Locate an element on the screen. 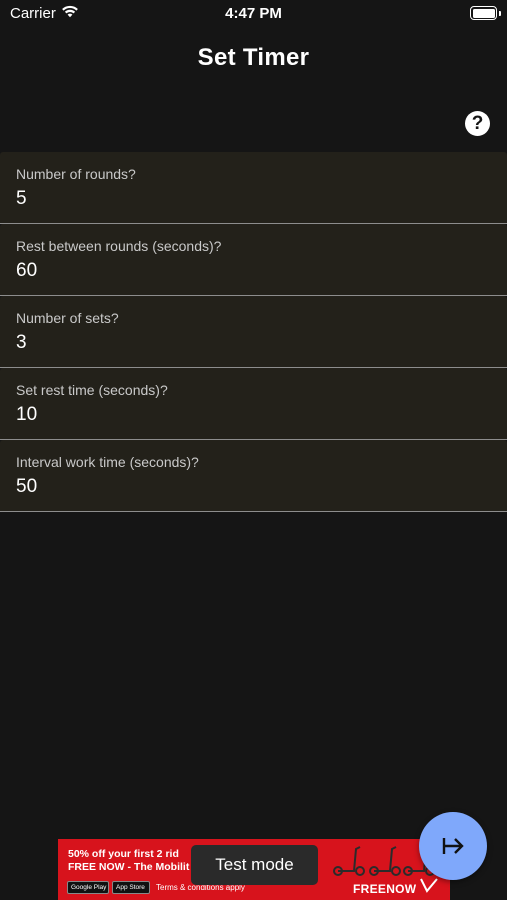  google-play-badge: Google Play is located at coordinates (88, 887).